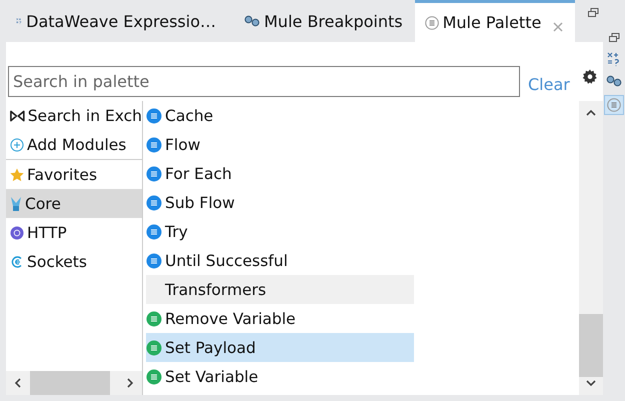 This screenshot has height=401, width=625. Describe the element at coordinates (280, 318) in the screenshot. I see `component-item: Remove Variable` at that location.